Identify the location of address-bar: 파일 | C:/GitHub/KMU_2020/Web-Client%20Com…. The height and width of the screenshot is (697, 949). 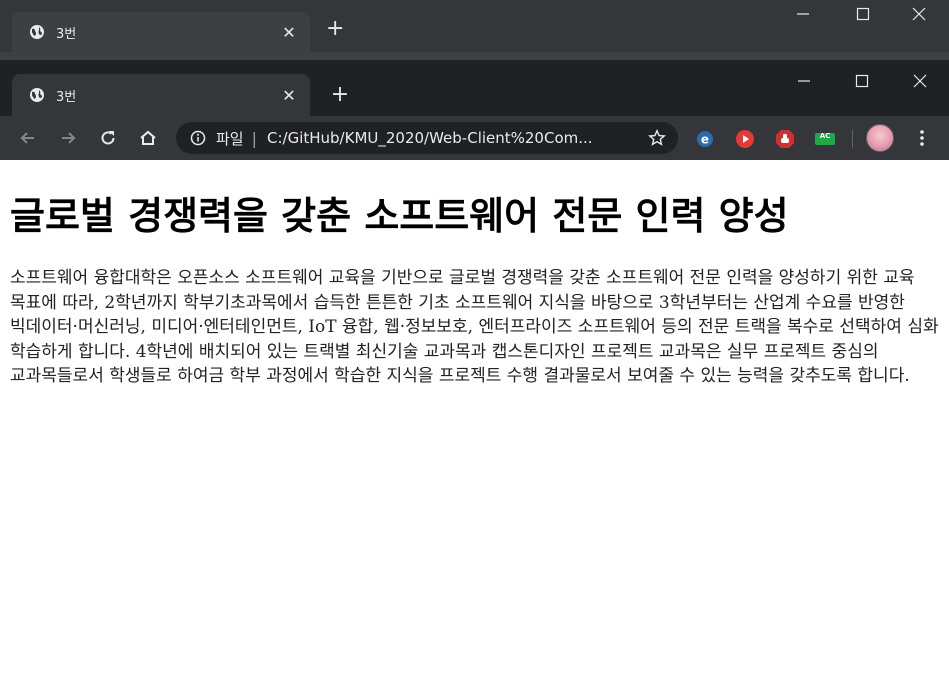
(427, 138).